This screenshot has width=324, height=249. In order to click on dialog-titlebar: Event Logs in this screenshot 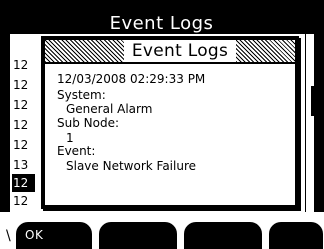, I will do `click(170, 51)`.